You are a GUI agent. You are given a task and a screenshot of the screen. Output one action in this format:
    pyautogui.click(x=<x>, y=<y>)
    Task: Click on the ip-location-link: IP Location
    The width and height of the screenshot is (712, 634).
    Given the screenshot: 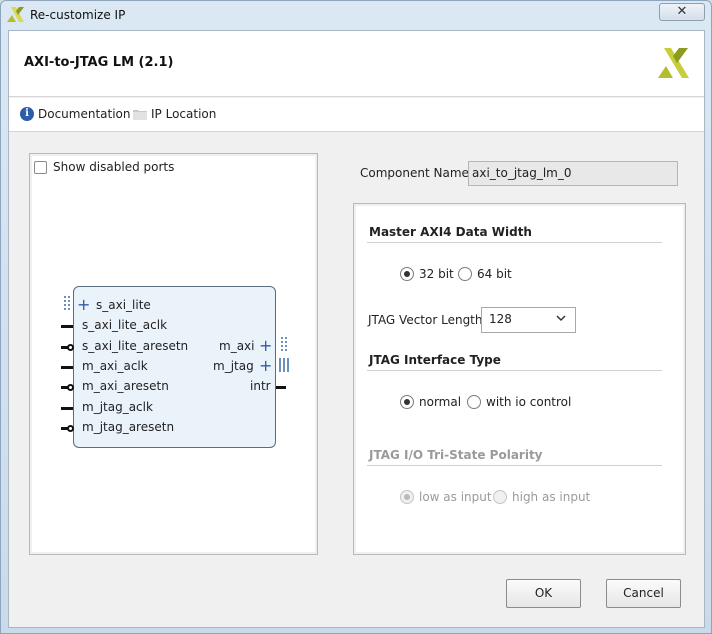 What is the action you would take?
    pyautogui.click(x=174, y=114)
    